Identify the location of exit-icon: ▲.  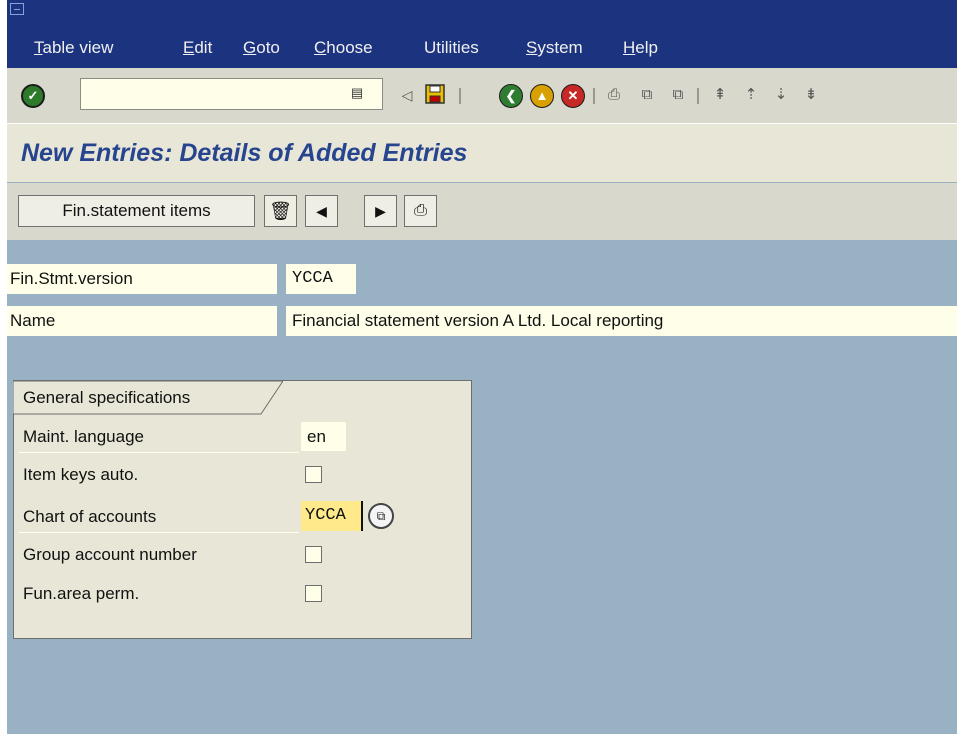
(542, 96).